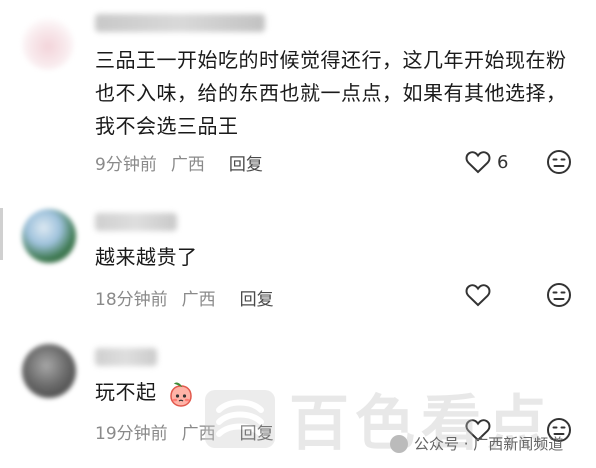  What do you see at coordinates (489, 444) in the screenshot?
I see `source-text: 公众号 · 广西新闻频道` at bounding box center [489, 444].